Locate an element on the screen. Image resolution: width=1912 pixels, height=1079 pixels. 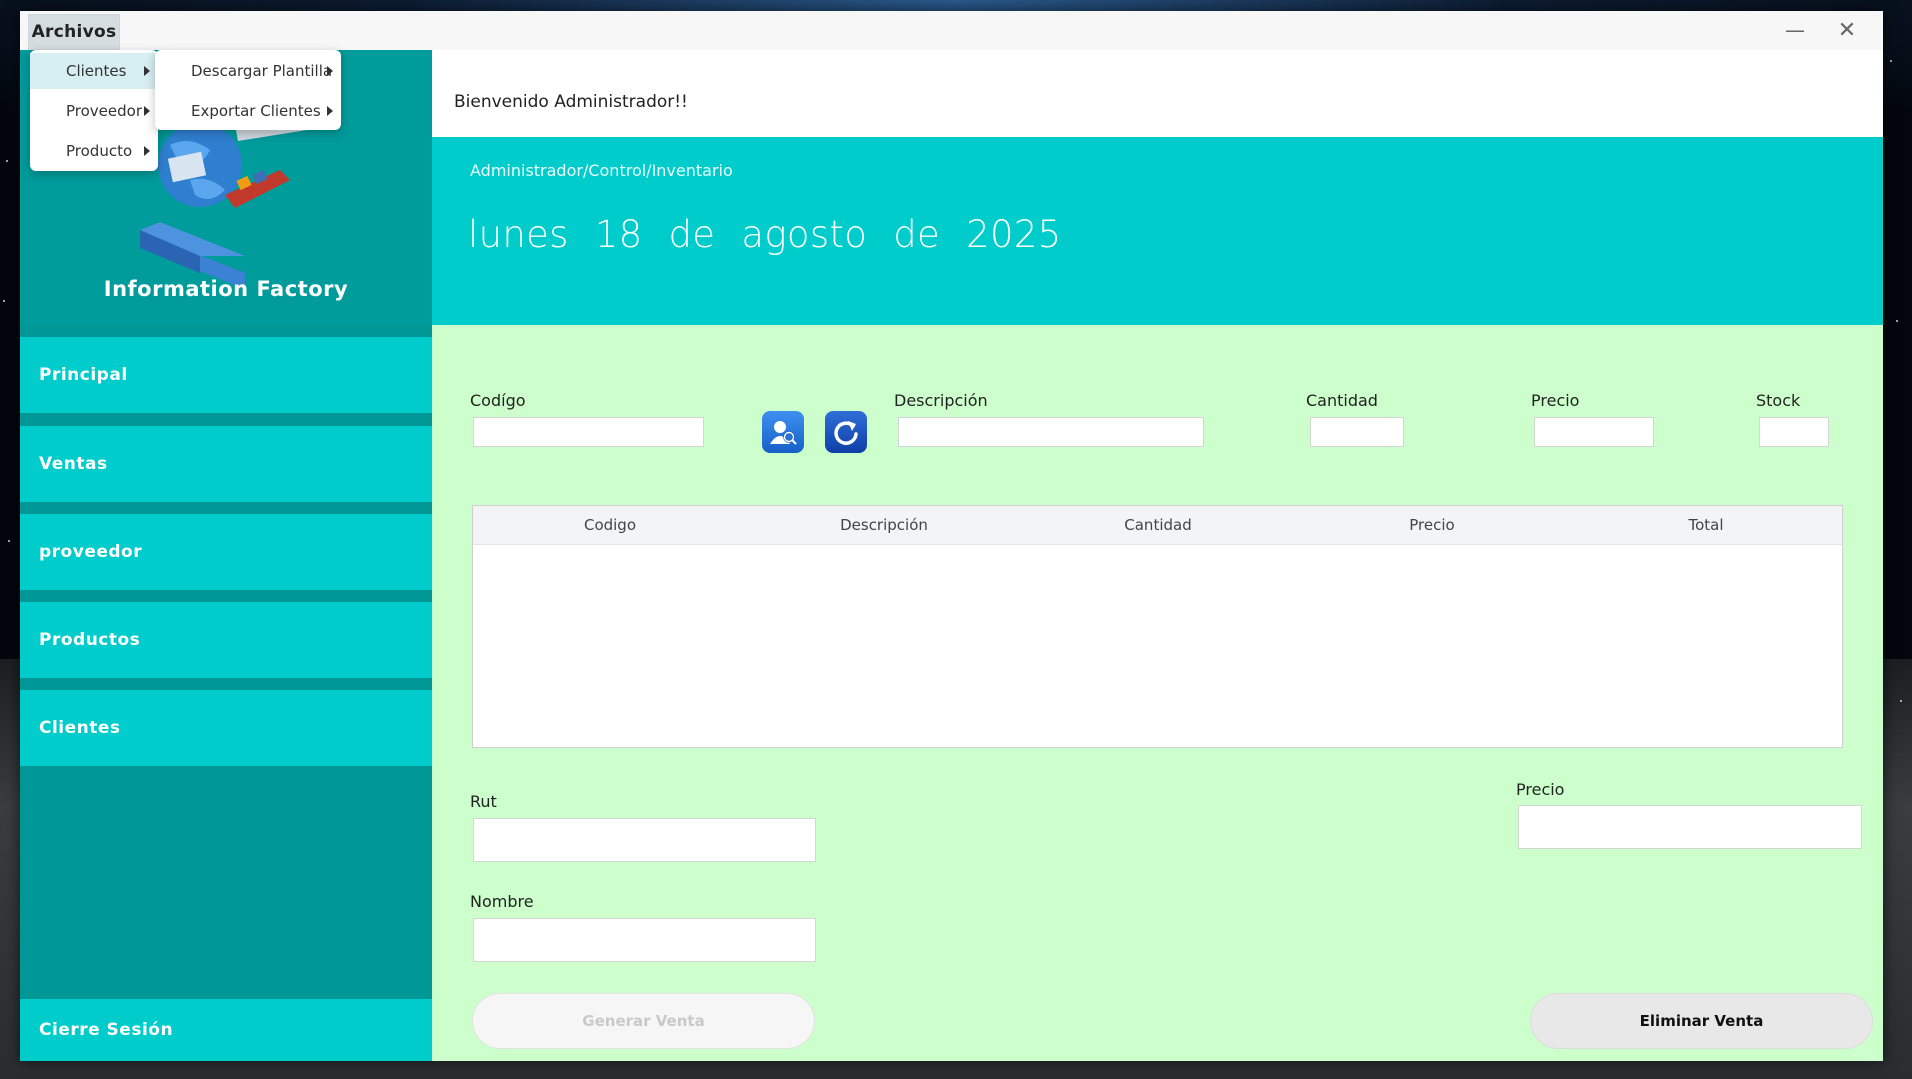
cantidad-label: Cantidad is located at coordinates (1342, 400).